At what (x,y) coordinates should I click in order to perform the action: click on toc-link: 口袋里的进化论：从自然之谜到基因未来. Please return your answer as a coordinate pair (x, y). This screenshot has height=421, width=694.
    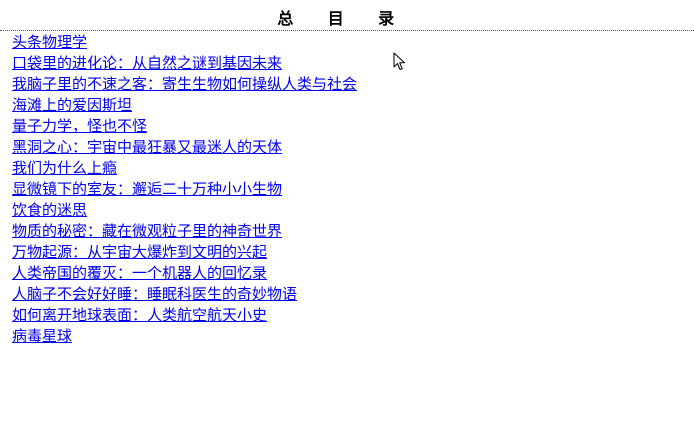
    Looking at the image, I should click on (147, 63).